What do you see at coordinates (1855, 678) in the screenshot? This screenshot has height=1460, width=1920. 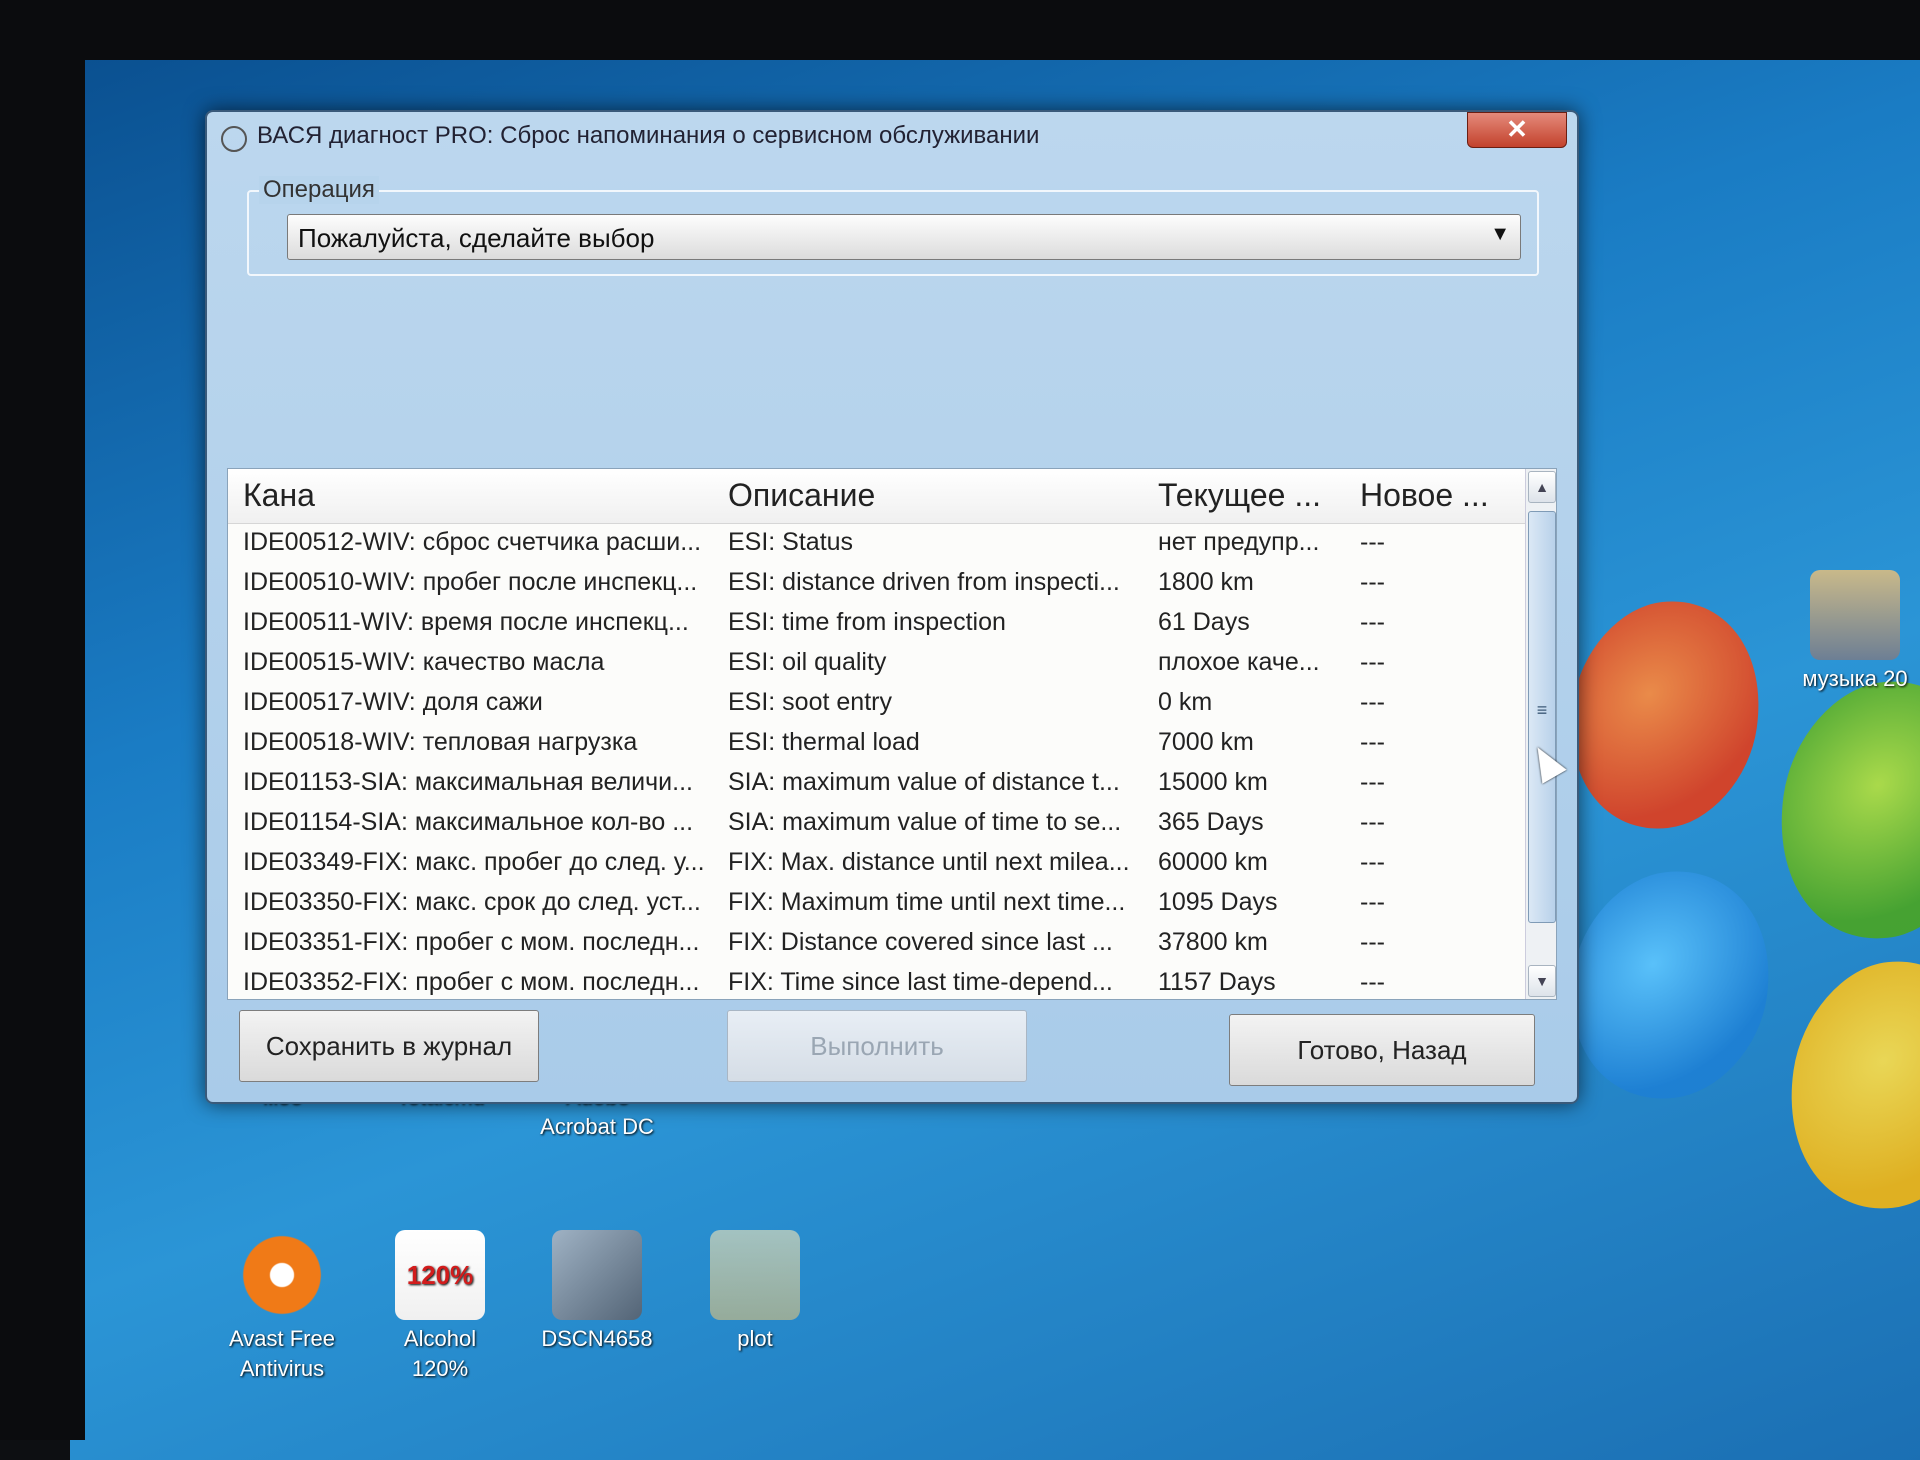 I see `desktop-icon-label: музыка 20` at bounding box center [1855, 678].